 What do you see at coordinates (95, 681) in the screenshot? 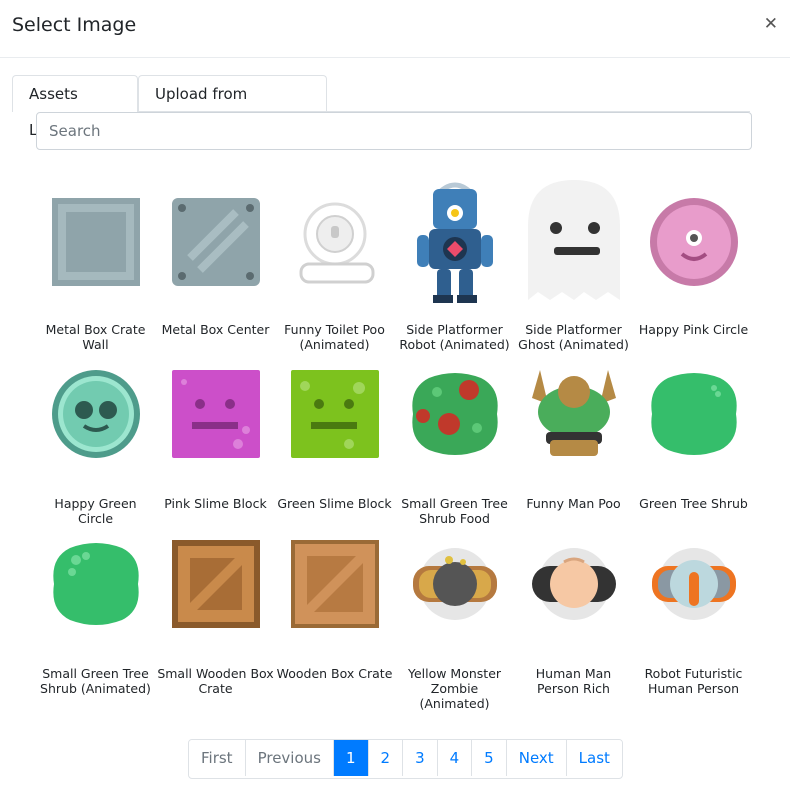
I see `asset-label: Small Green Tree Shrub (Animated)` at bounding box center [95, 681].